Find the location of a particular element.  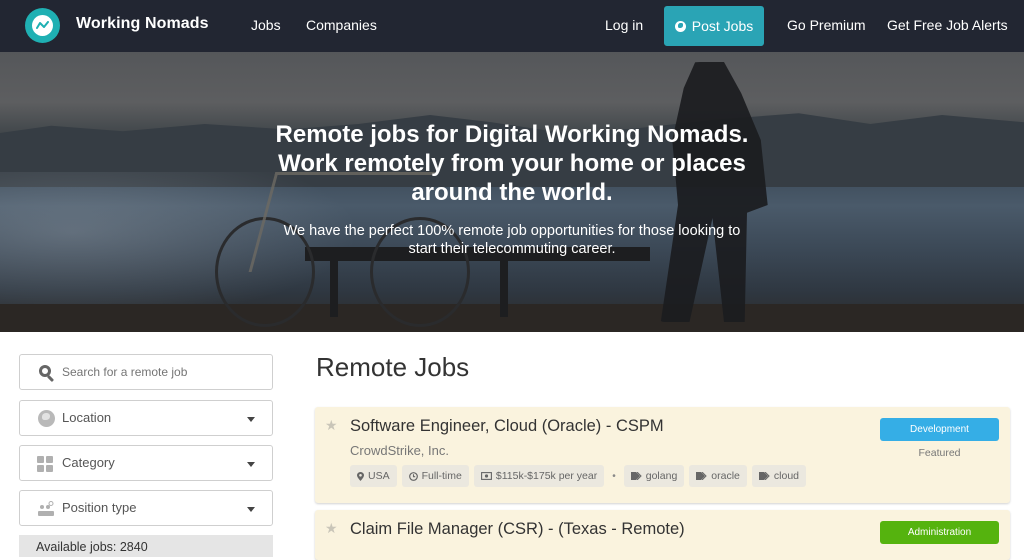

search-field is located at coordinates (146, 372).